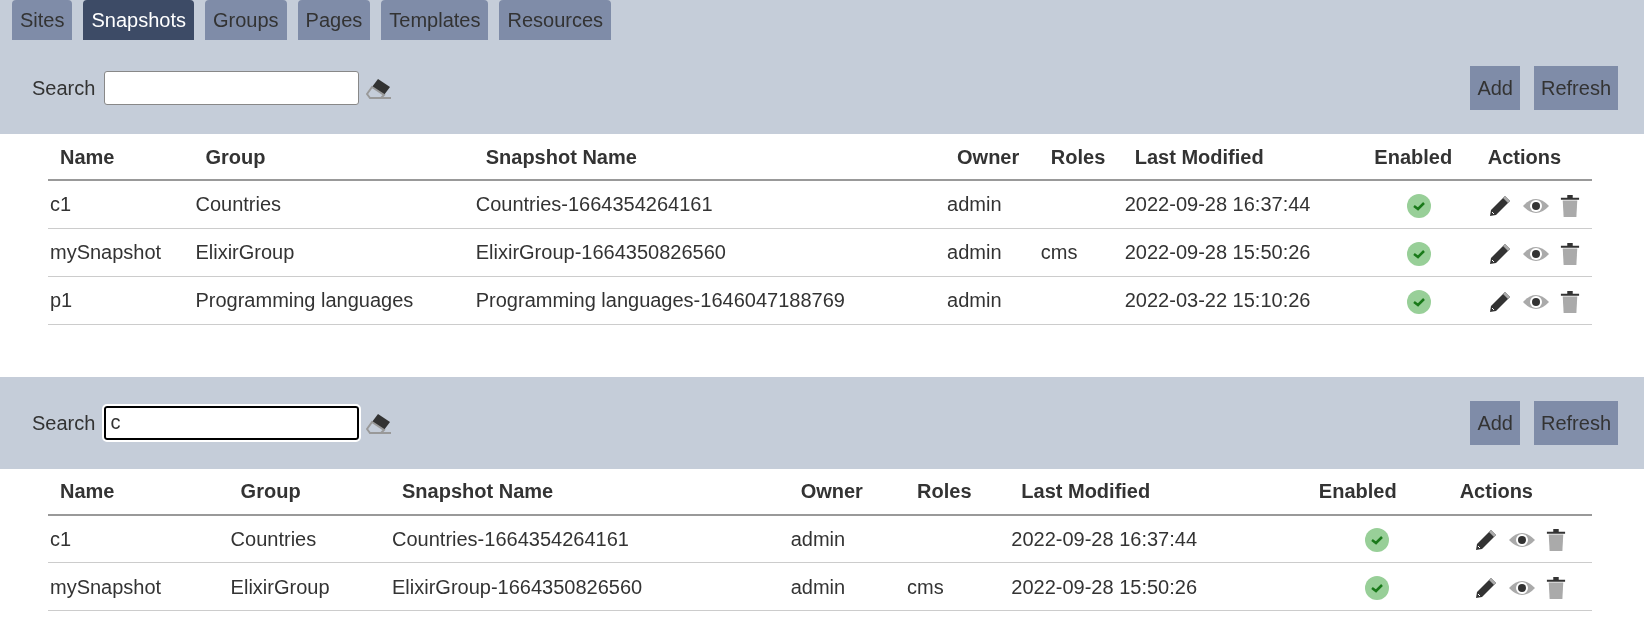 The height and width of the screenshot is (622, 1644). Describe the element at coordinates (334, 20) in the screenshot. I see `tab: Pages` at that location.